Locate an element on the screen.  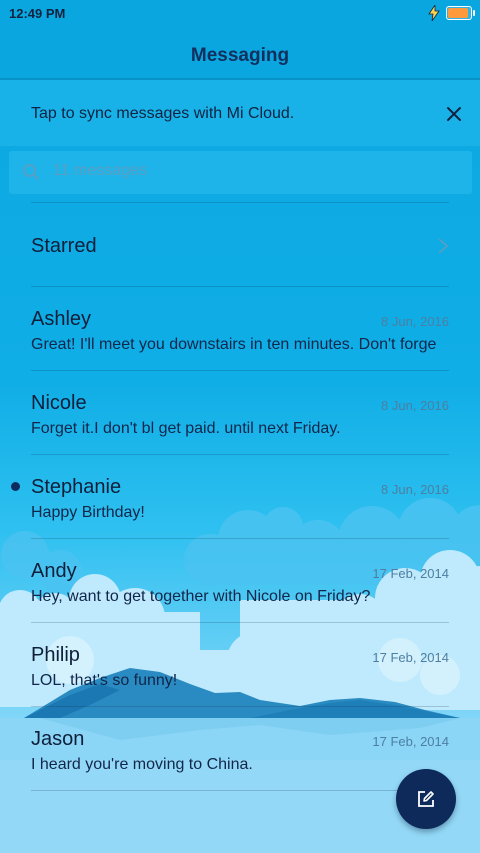
message-preview: Happy Birthday! is located at coordinates (88, 512).